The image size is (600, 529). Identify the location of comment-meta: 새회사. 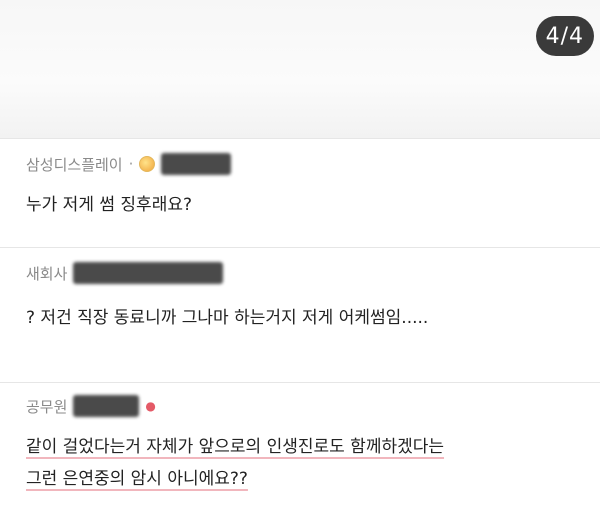
(125, 273).